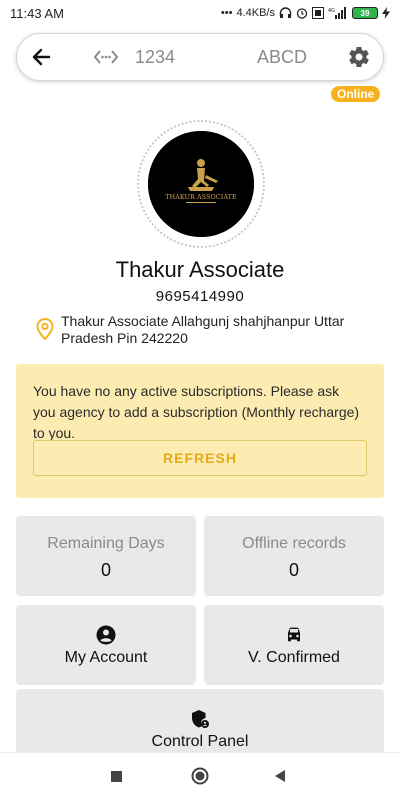 The height and width of the screenshot is (801, 400). What do you see at coordinates (294, 657) in the screenshot?
I see `v-confirmed-label: V. Confirmed` at bounding box center [294, 657].